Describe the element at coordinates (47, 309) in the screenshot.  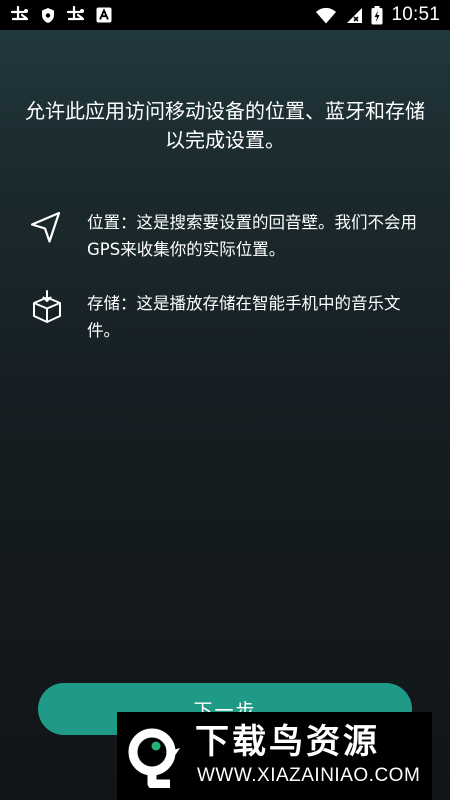
I see `storage-box-icon` at that location.